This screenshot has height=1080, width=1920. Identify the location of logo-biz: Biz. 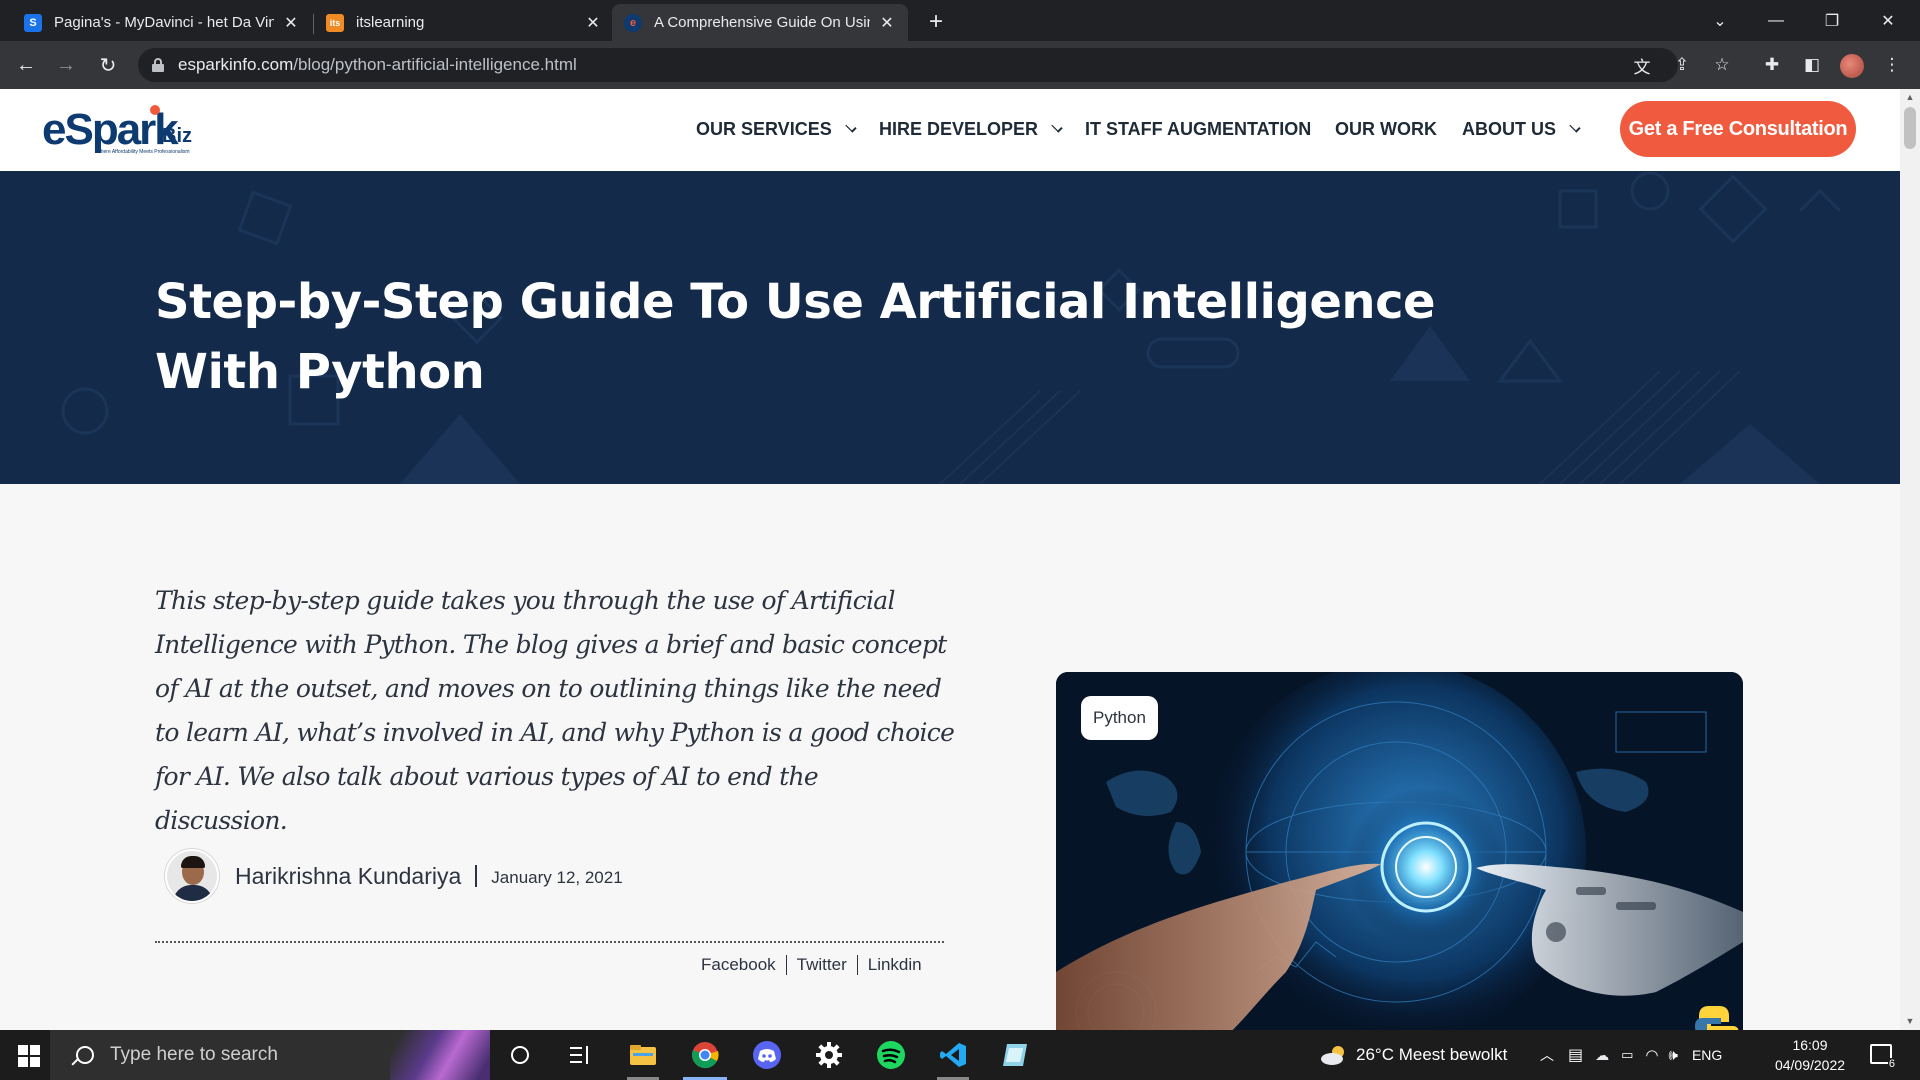
(177, 136).